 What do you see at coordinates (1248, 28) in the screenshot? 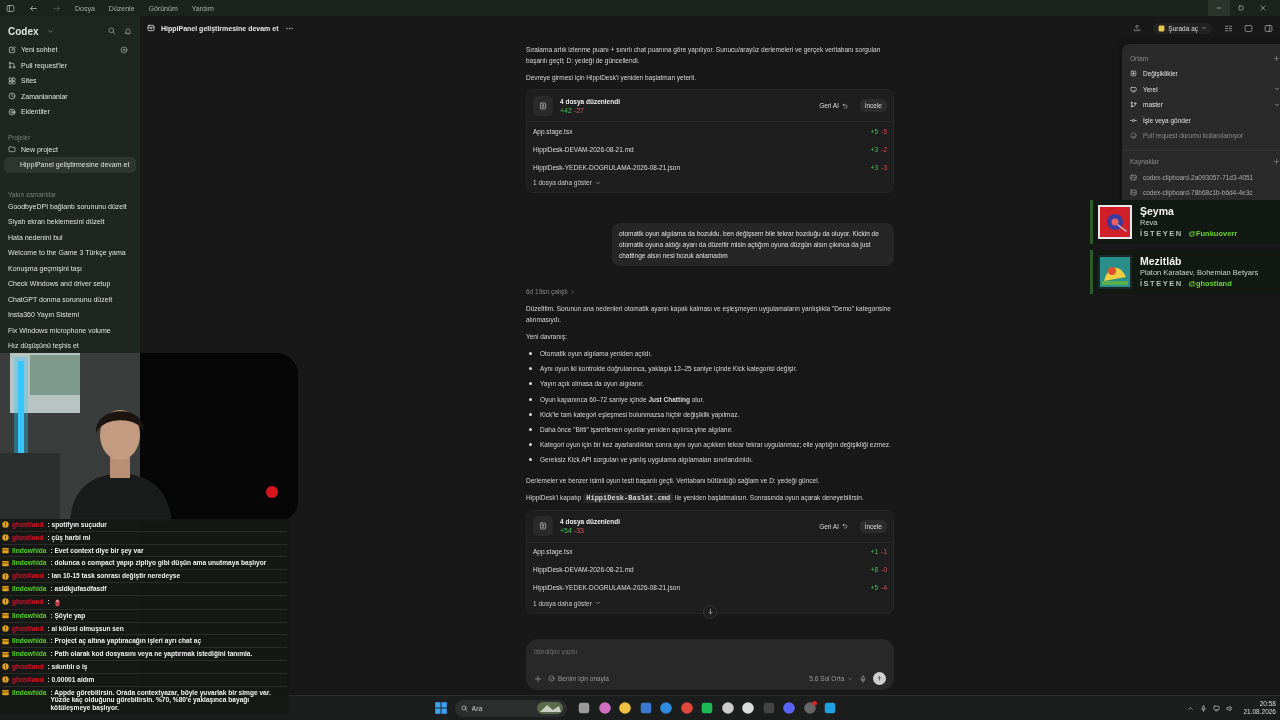
I see `terminal-icon` at bounding box center [1248, 28].